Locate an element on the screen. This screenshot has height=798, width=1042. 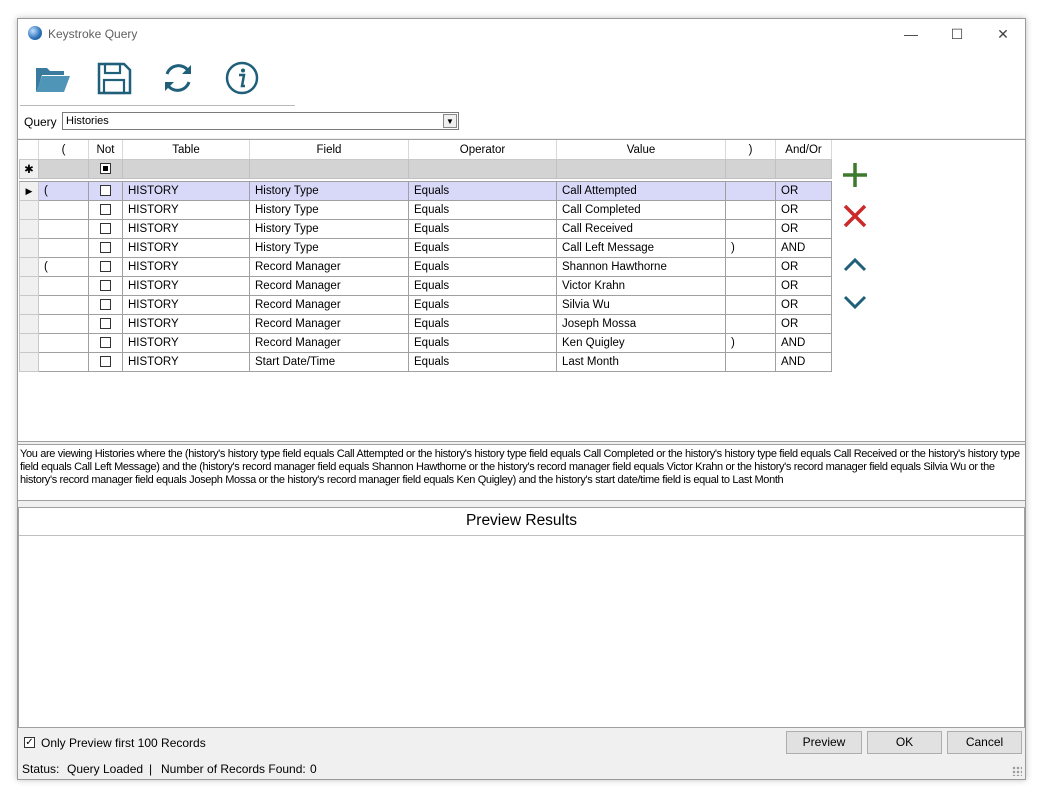
column-header-close-paren: ) is located at coordinates (750, 150).